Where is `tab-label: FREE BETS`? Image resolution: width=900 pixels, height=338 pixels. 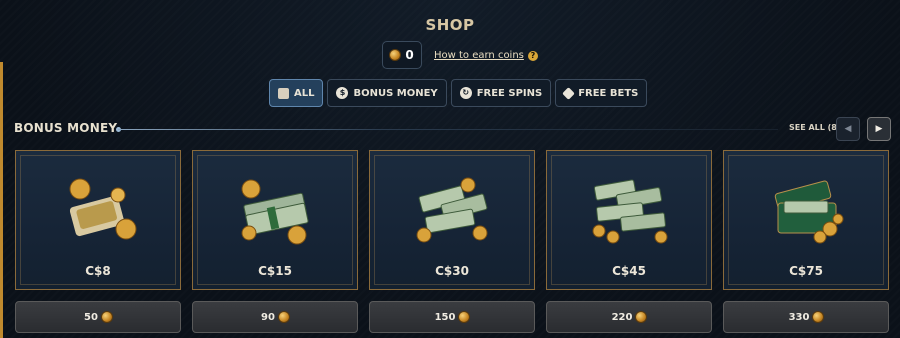
tab-label: FREE BETS is located at coordinates (608, 93).